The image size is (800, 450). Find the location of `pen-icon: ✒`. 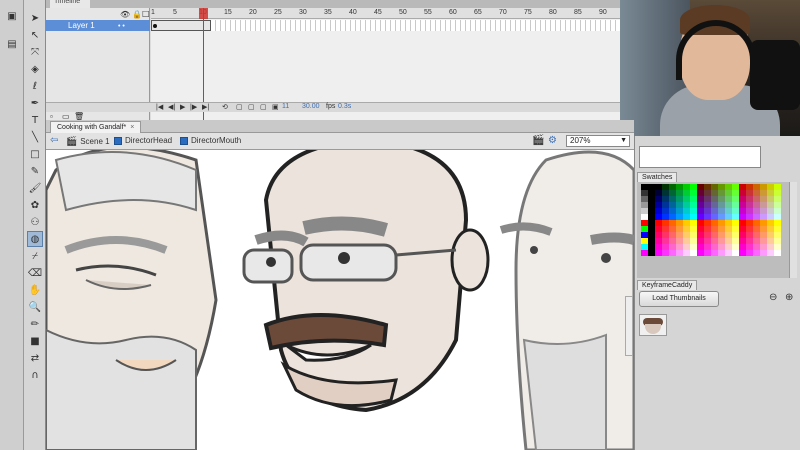

pen-icon: ✒ is located at coordinates (35, 103).